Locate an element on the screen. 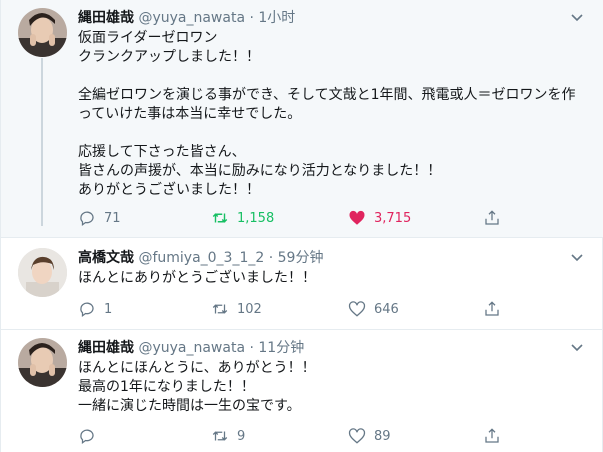 Image resolution: width=603 pixels, height=452 pixels. retweet-count: 102 is located at coordinates (249, 309).